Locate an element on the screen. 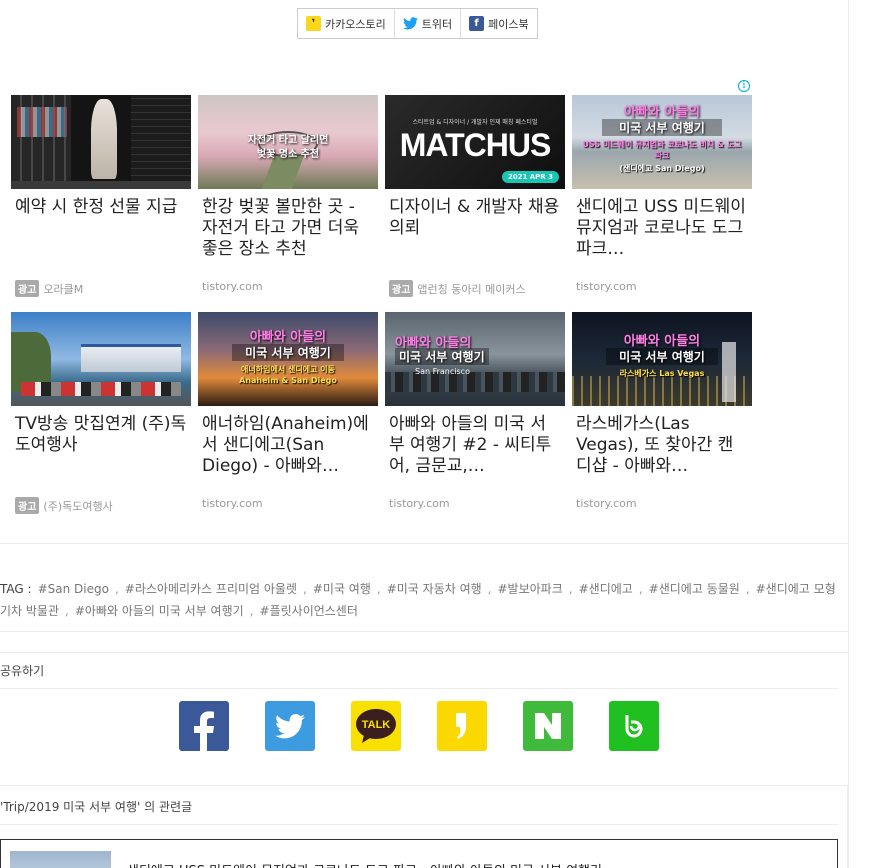  ad-source: 광고 앱런칭 동아리 메이커스 is located at coordinates (457, 288).